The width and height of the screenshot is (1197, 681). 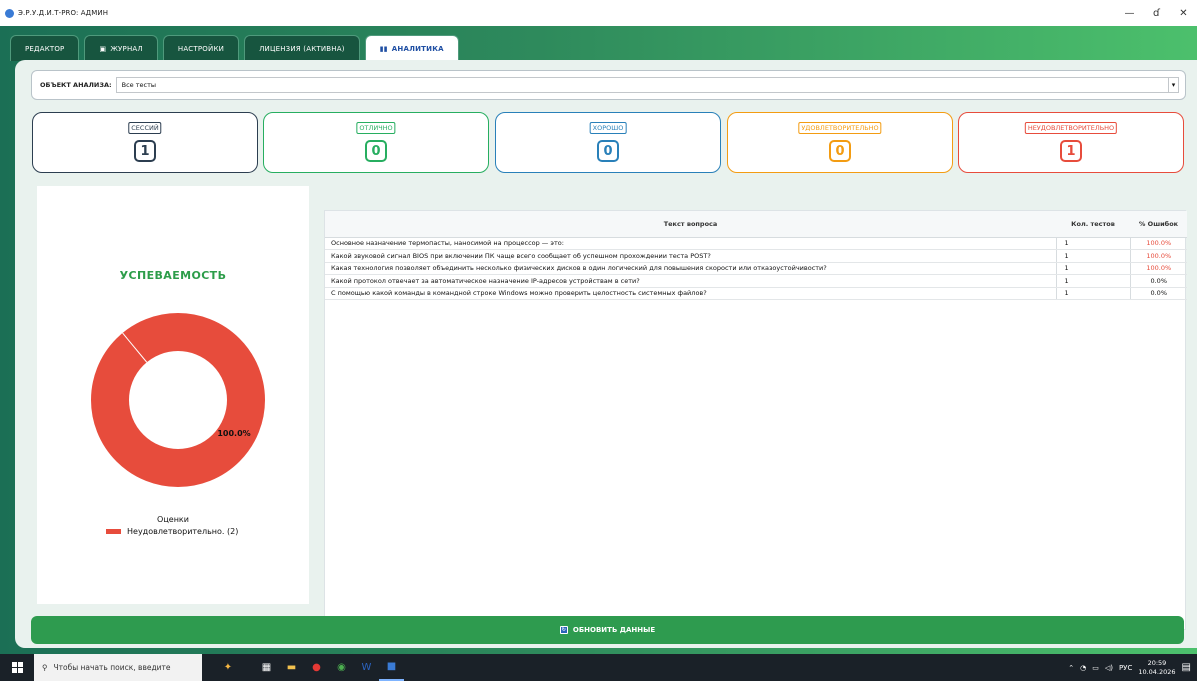 What do you see at coordinates (1183, 13) in the screenshot?
I see `close-button: ✕` at bounding box center [1183, 13].